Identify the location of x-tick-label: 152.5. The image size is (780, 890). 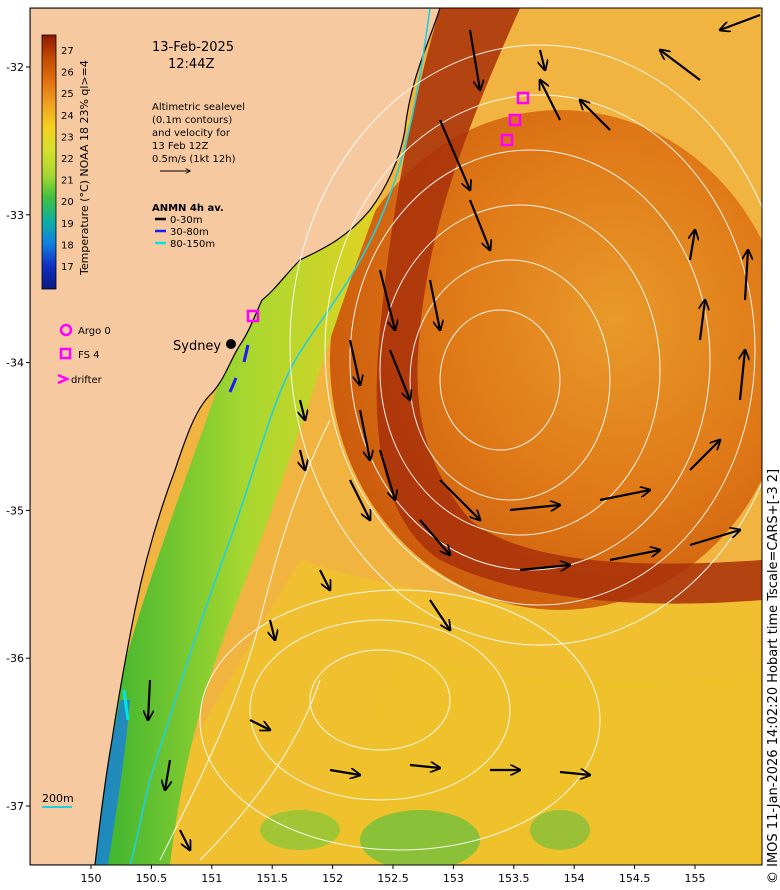
(393, 878).